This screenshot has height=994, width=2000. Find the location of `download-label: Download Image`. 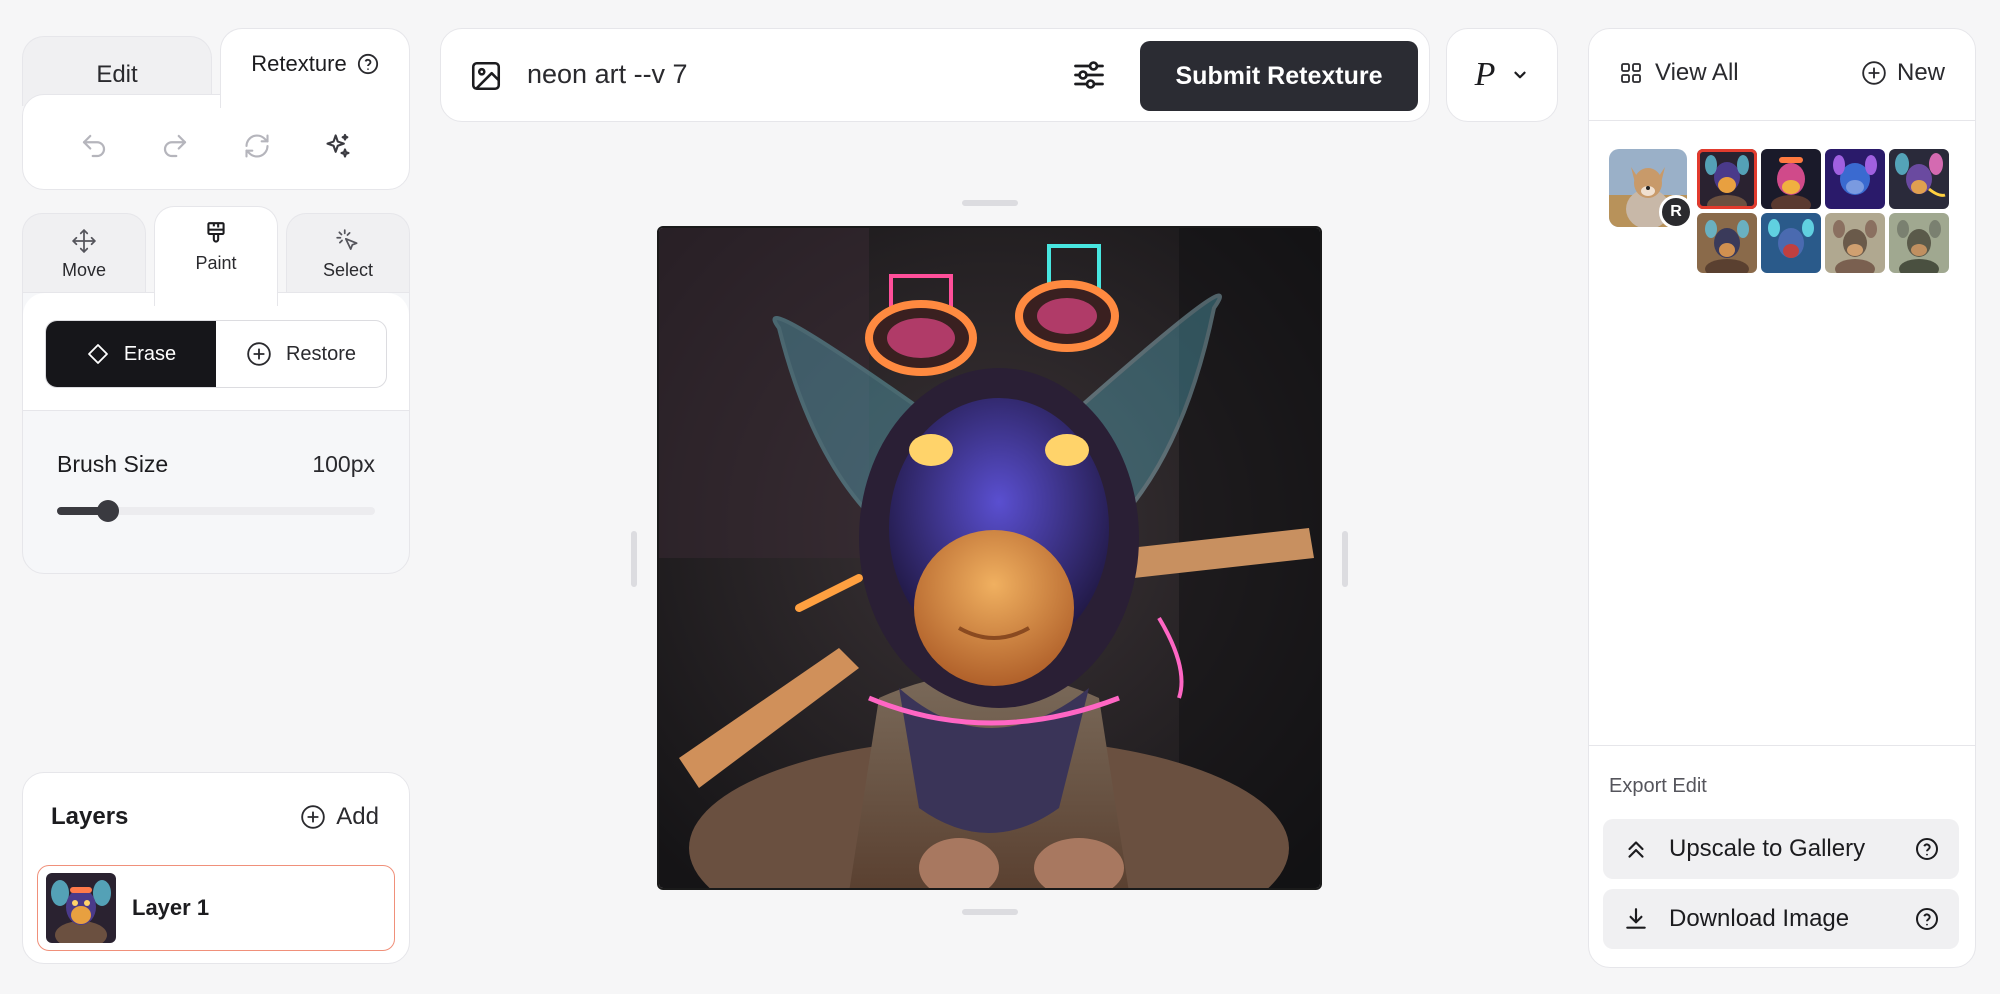

download-label: Download Image is located at coordinates (1759, 918).